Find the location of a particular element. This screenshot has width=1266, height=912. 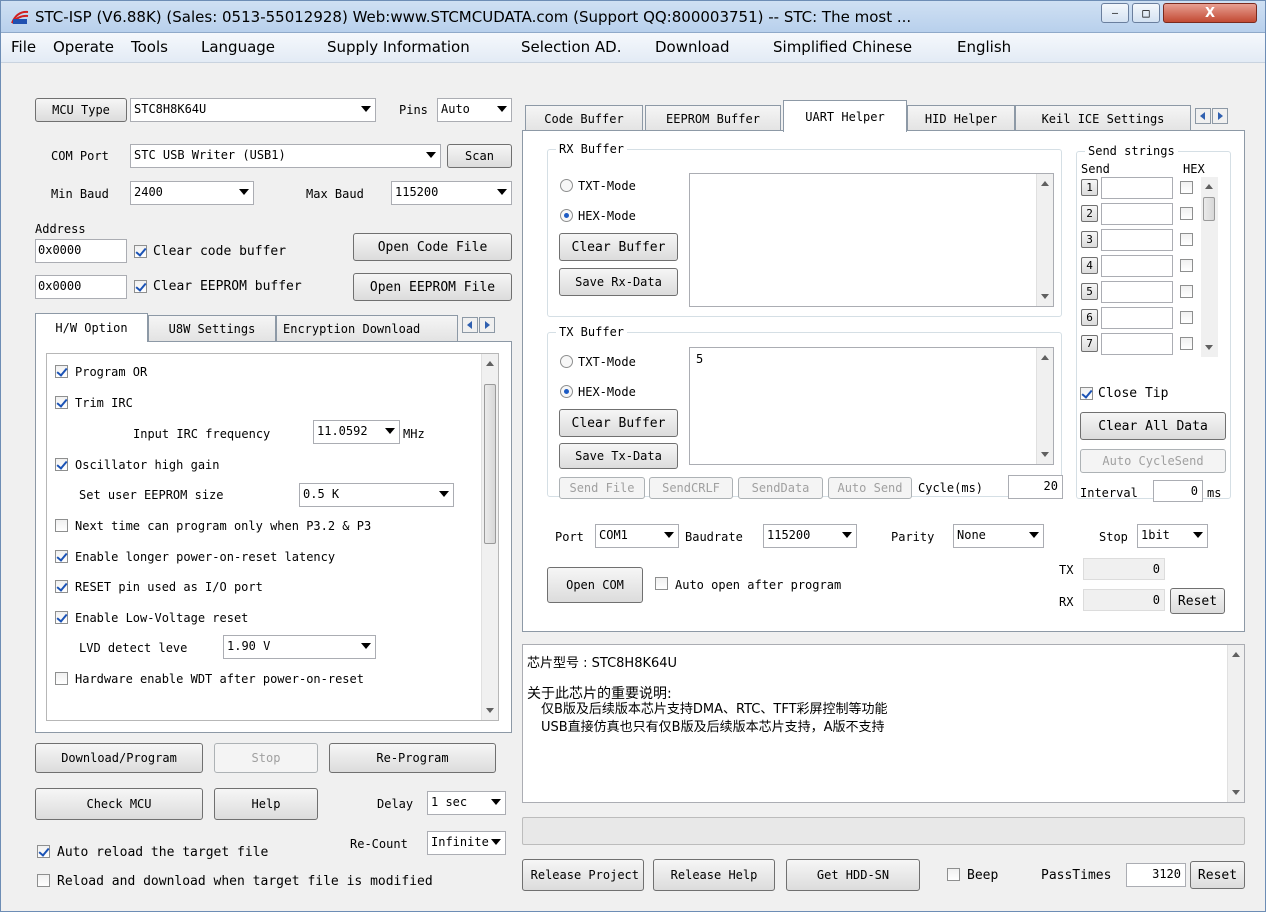

send-crlf-button: SendCRLF is located at coordinates (691, 488).